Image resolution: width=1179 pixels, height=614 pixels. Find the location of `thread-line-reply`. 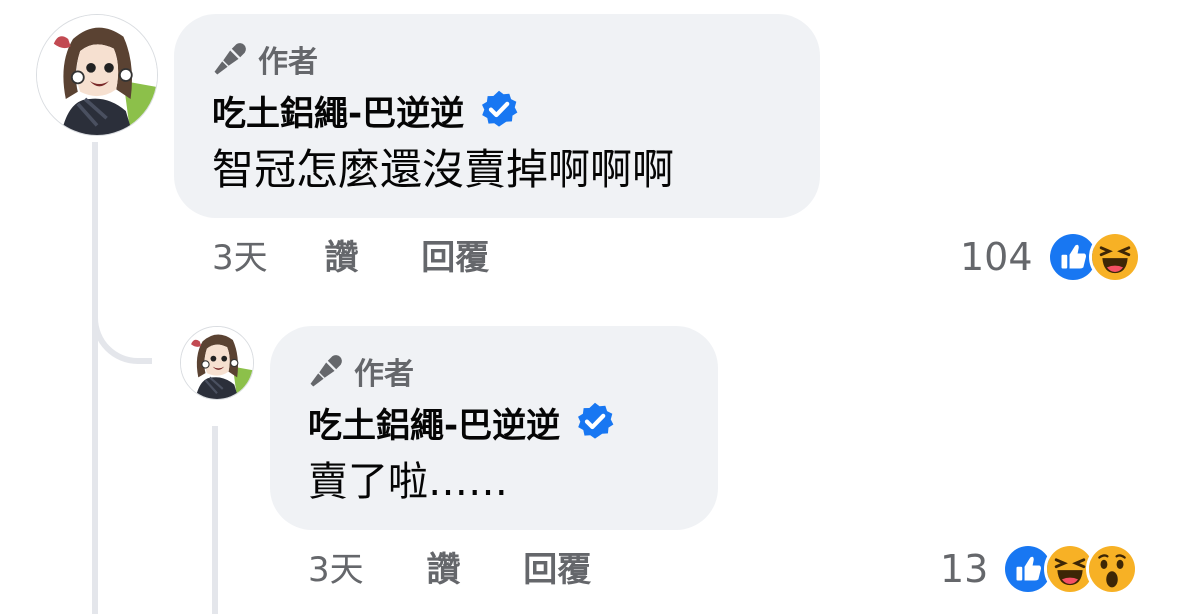

thread-line-reply is located at coordinates (215, 520).